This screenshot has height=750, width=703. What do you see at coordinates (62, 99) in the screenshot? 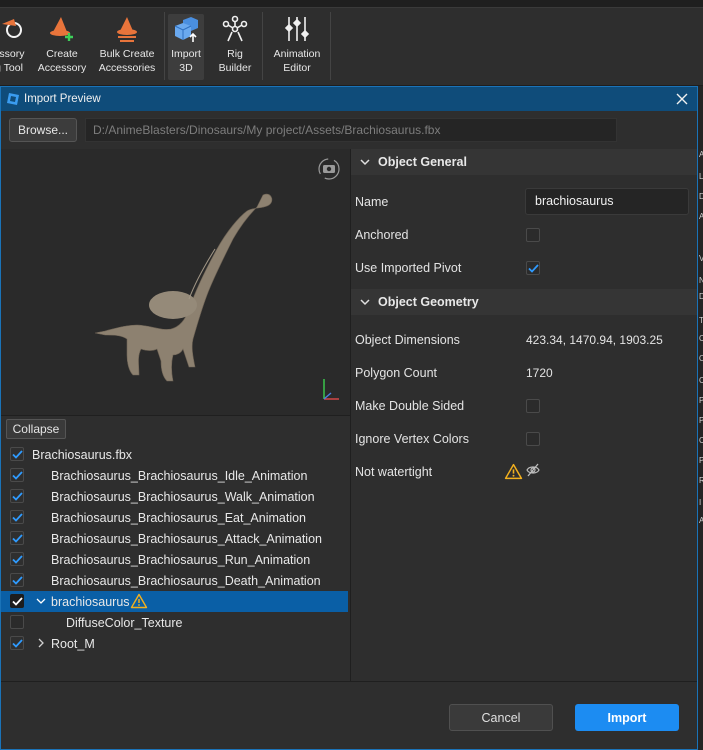
I see `dialog-title: Import Preview` at bounding box center [62, 99].